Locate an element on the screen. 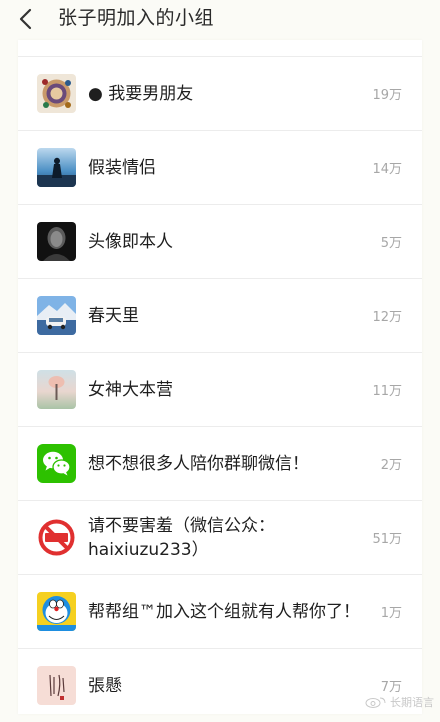 The width and height of the screenshot is (440, 722). mountain-car-avatar is located at coordinates (56, 315).